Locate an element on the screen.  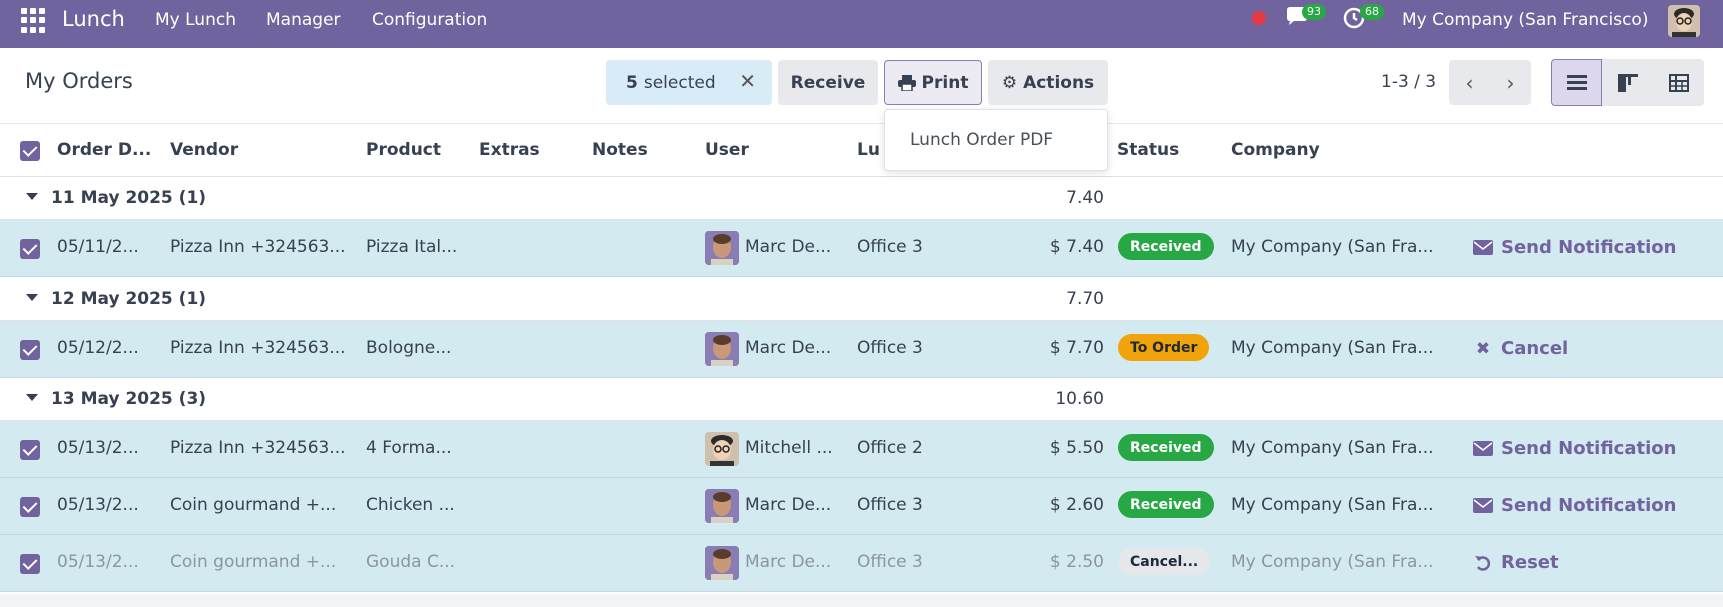
activity-count-badge: 68 is located at coordinates (1372, 12).